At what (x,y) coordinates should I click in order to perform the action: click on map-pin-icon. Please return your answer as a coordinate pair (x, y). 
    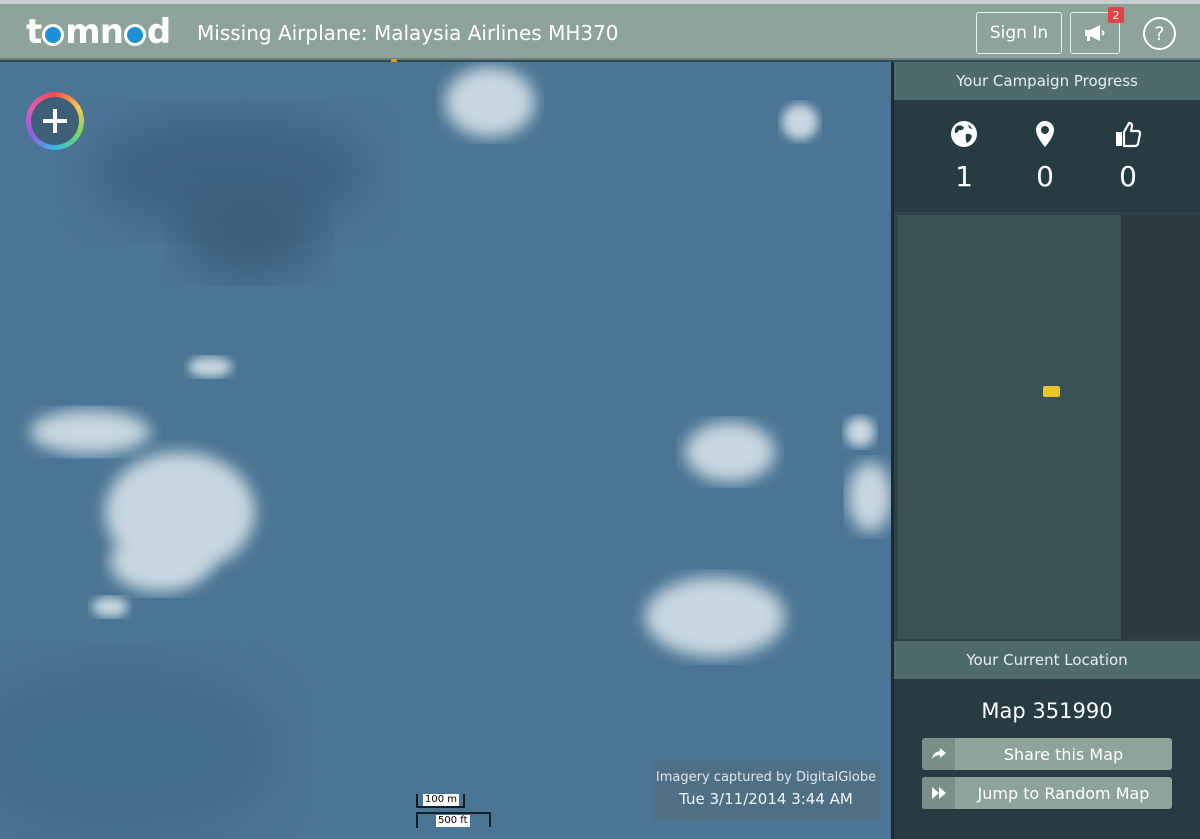
    Looking at the image, I should click on (1045, 134).